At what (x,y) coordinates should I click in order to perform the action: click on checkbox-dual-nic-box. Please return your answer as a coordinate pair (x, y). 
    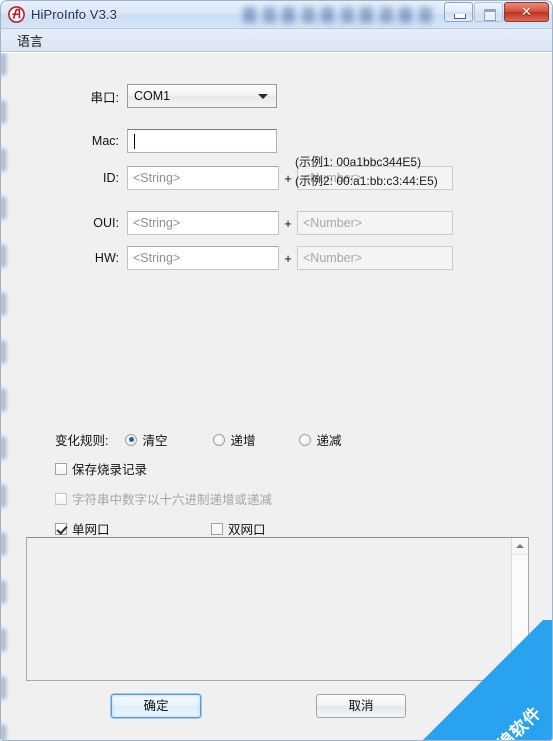
    Looking at the image, I should click on (217, 528).